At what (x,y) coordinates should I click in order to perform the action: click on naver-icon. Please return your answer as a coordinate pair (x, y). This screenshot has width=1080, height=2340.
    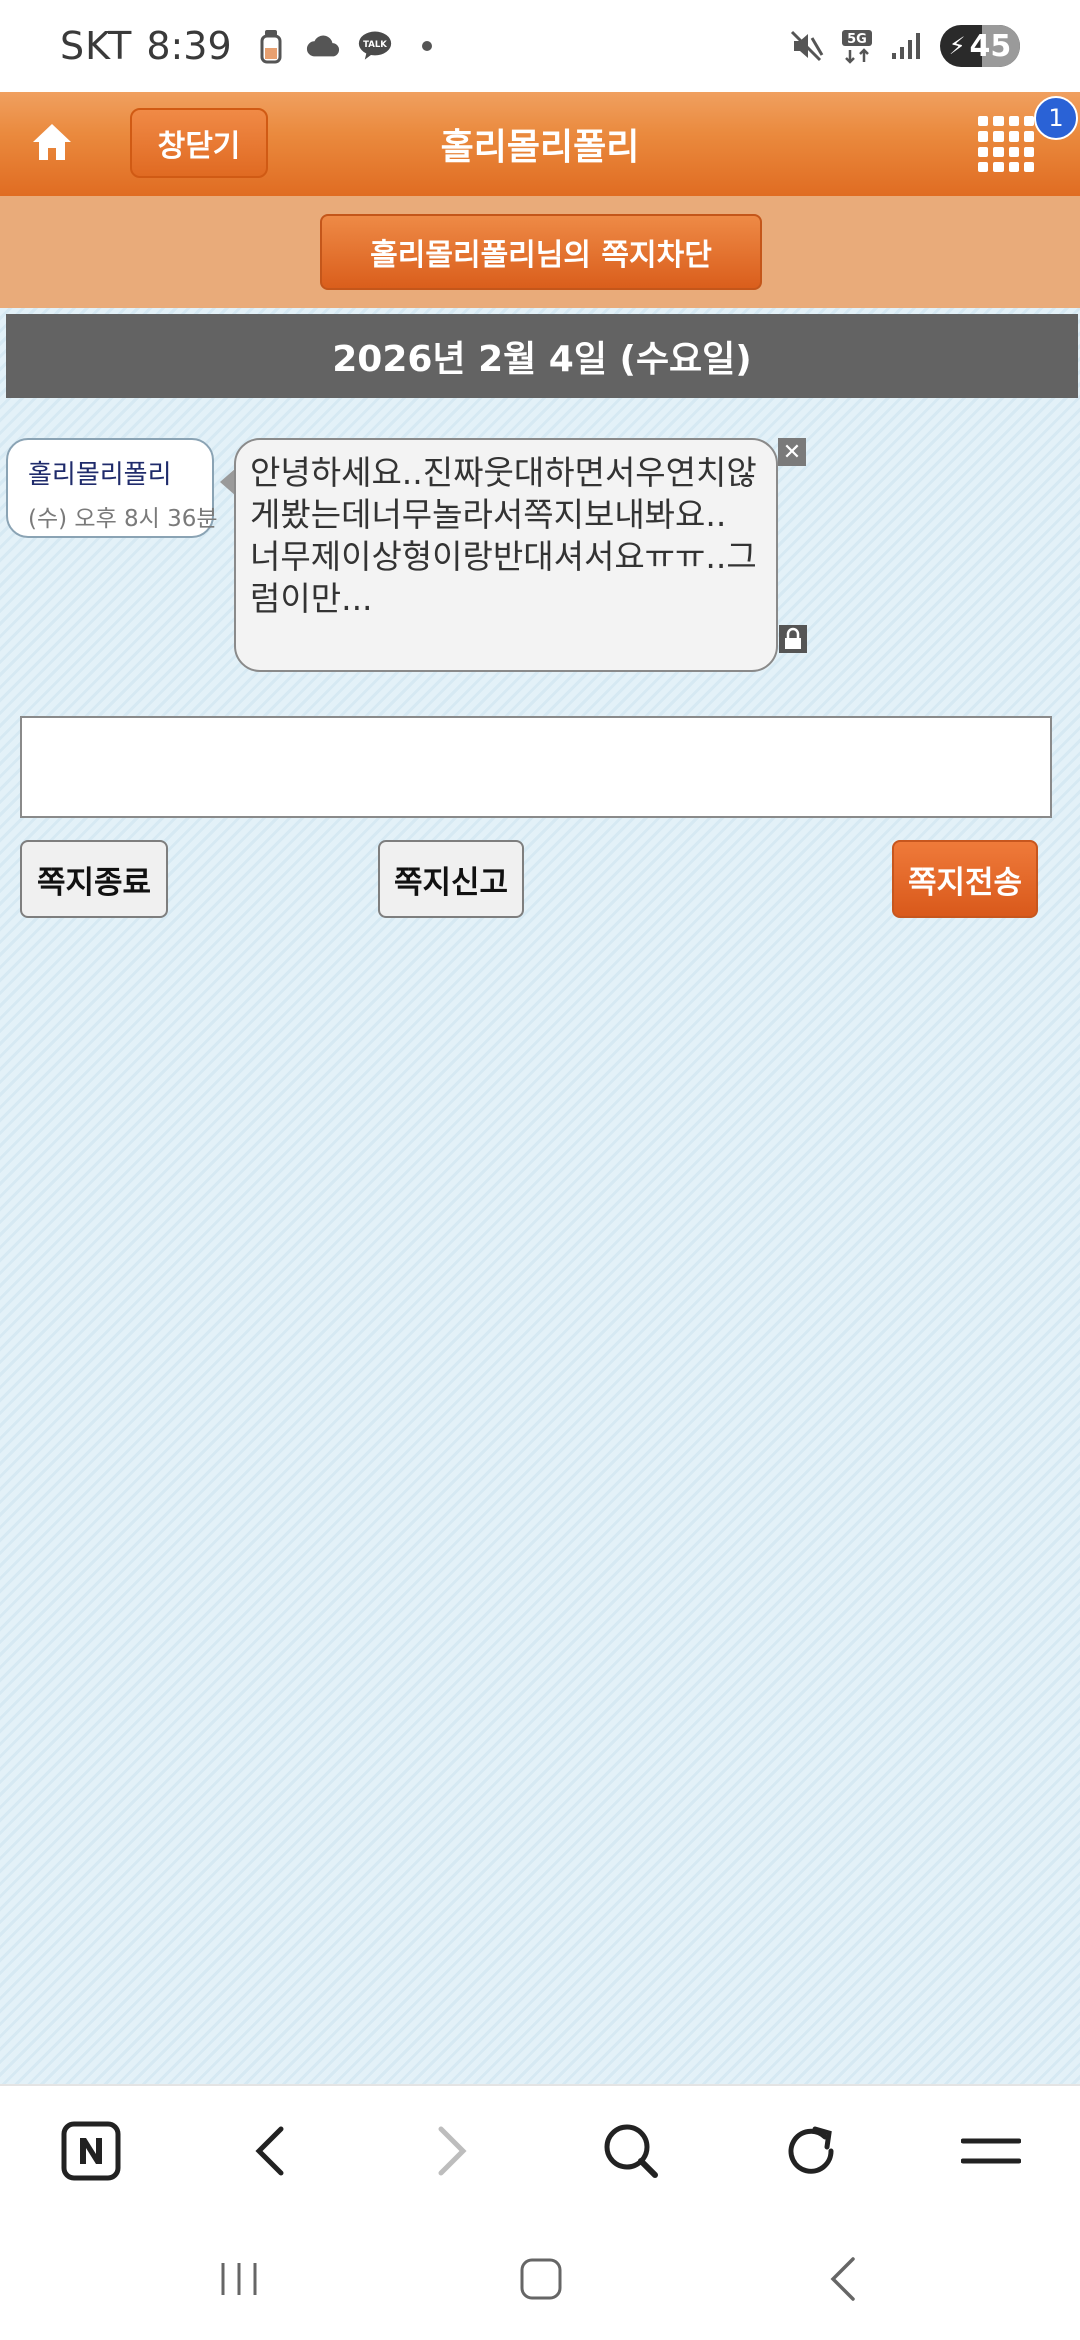
    Looking at the image, I should click on (91, 2151).